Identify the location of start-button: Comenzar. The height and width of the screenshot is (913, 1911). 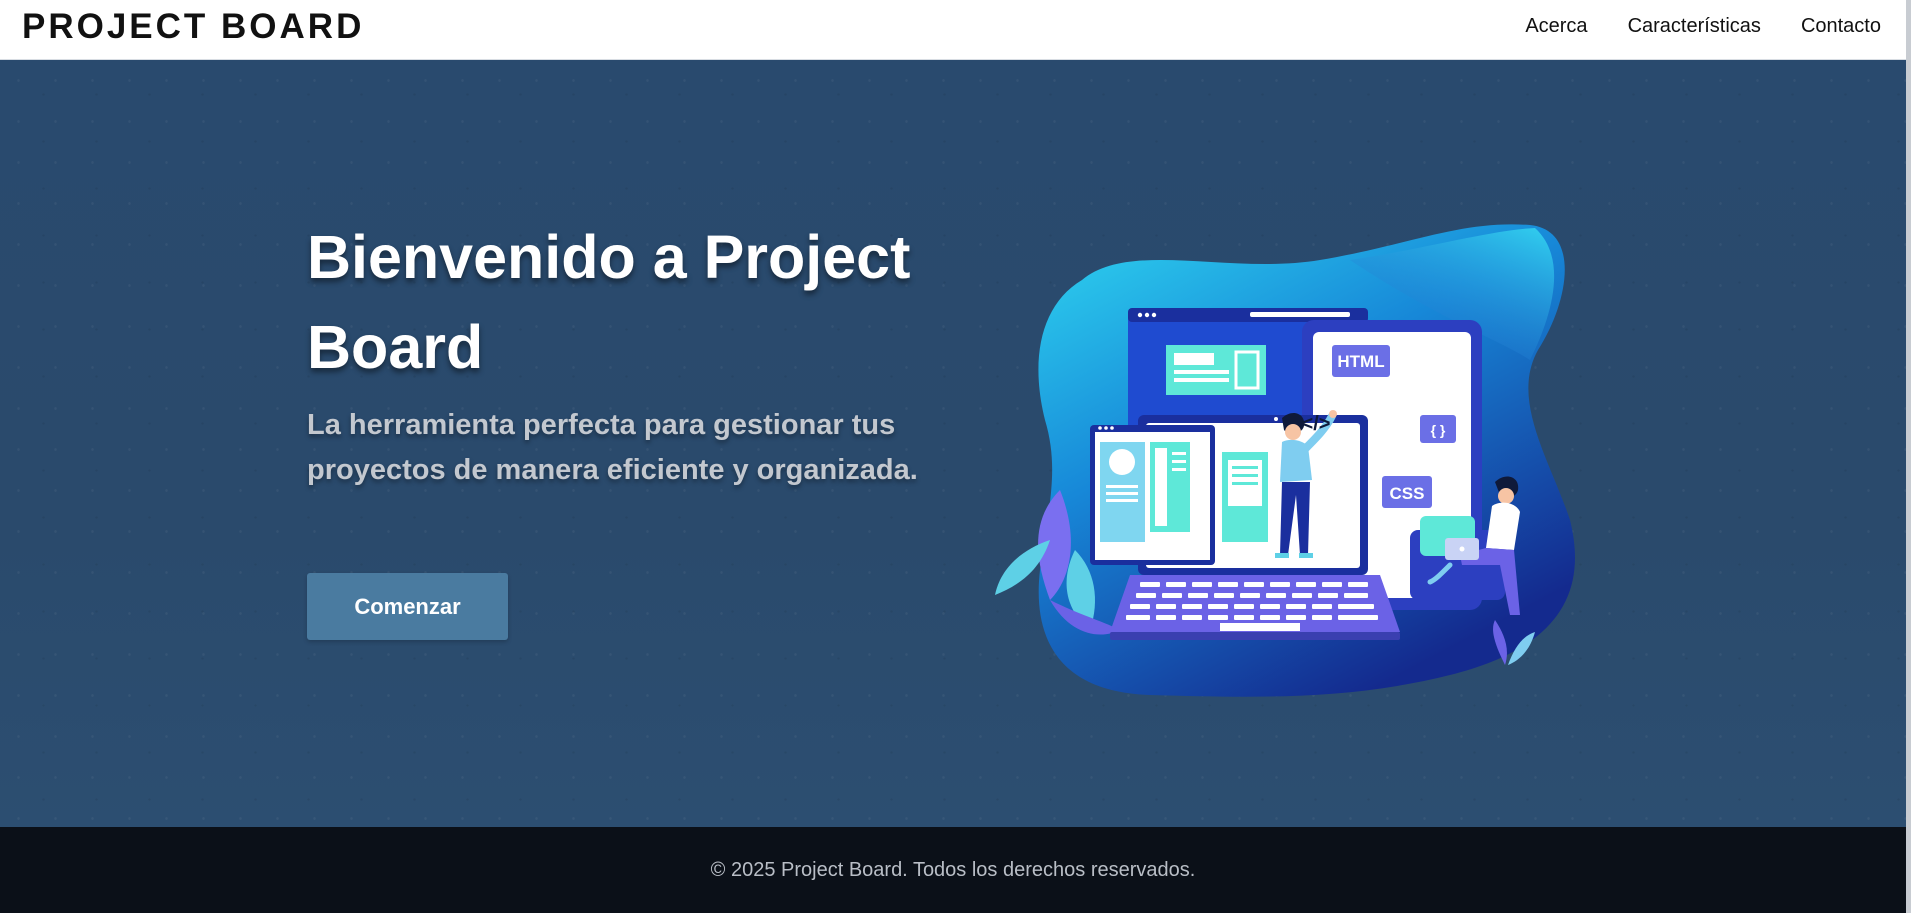
(407, 606).